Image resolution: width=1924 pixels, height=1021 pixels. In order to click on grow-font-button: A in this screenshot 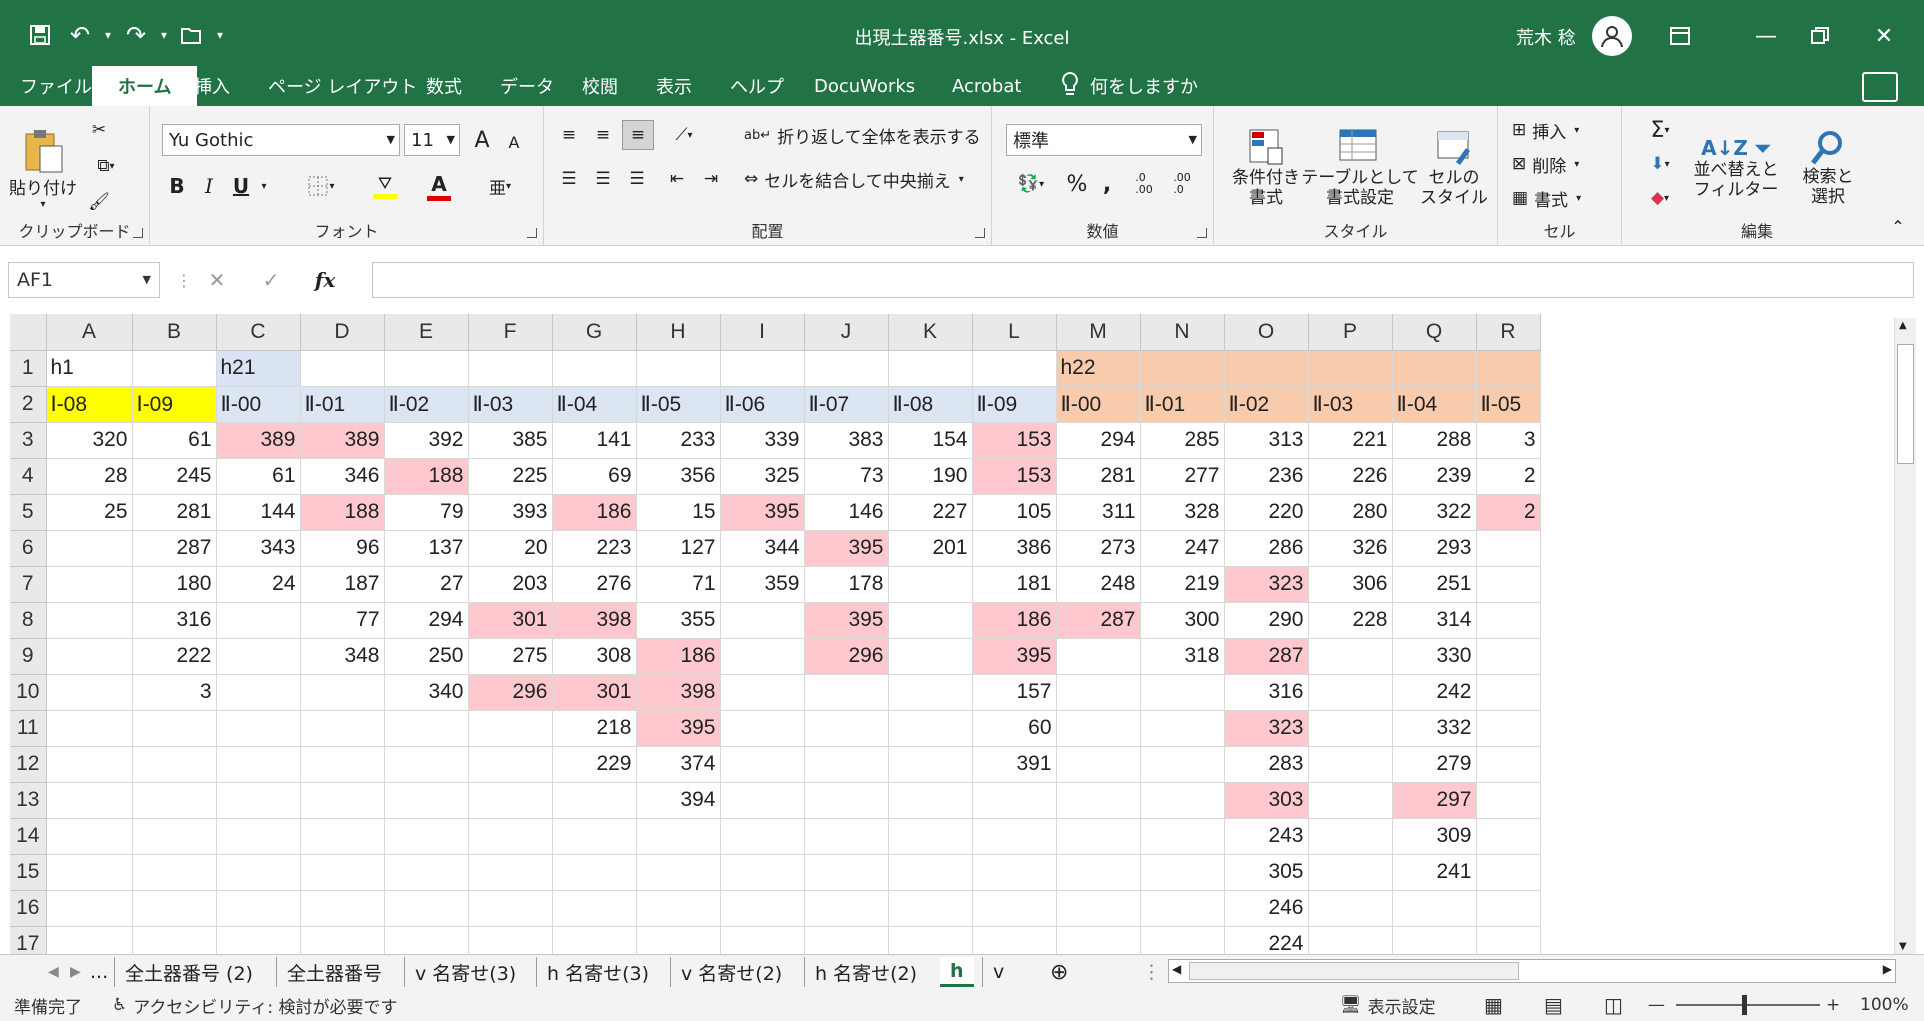, I will do `click(482, 140)`.